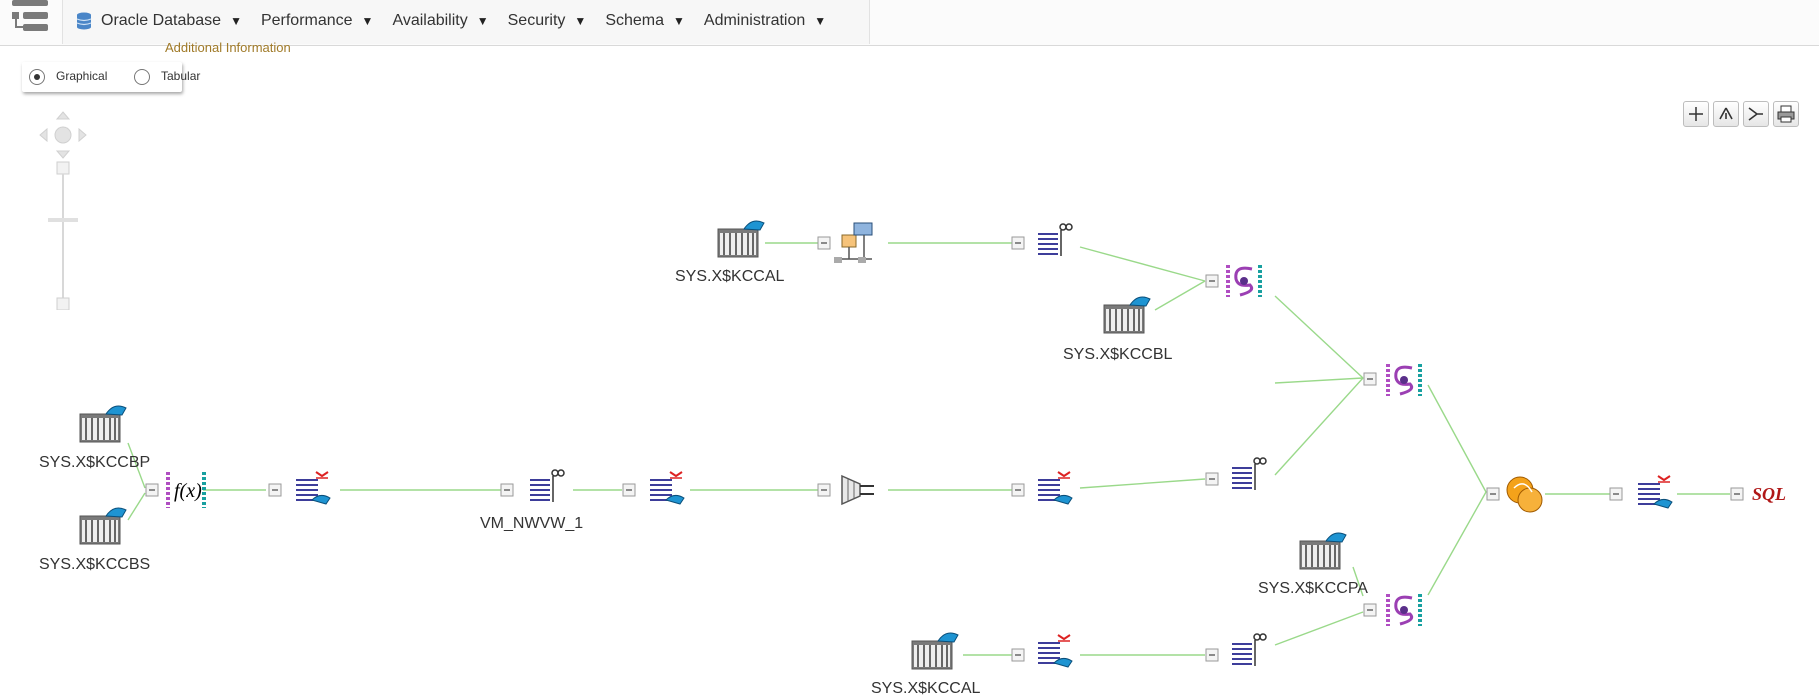 The image size is (1819, 700). I want to click on node-label-kccbs: SYS.X$KCCBS, so click(95, 564).